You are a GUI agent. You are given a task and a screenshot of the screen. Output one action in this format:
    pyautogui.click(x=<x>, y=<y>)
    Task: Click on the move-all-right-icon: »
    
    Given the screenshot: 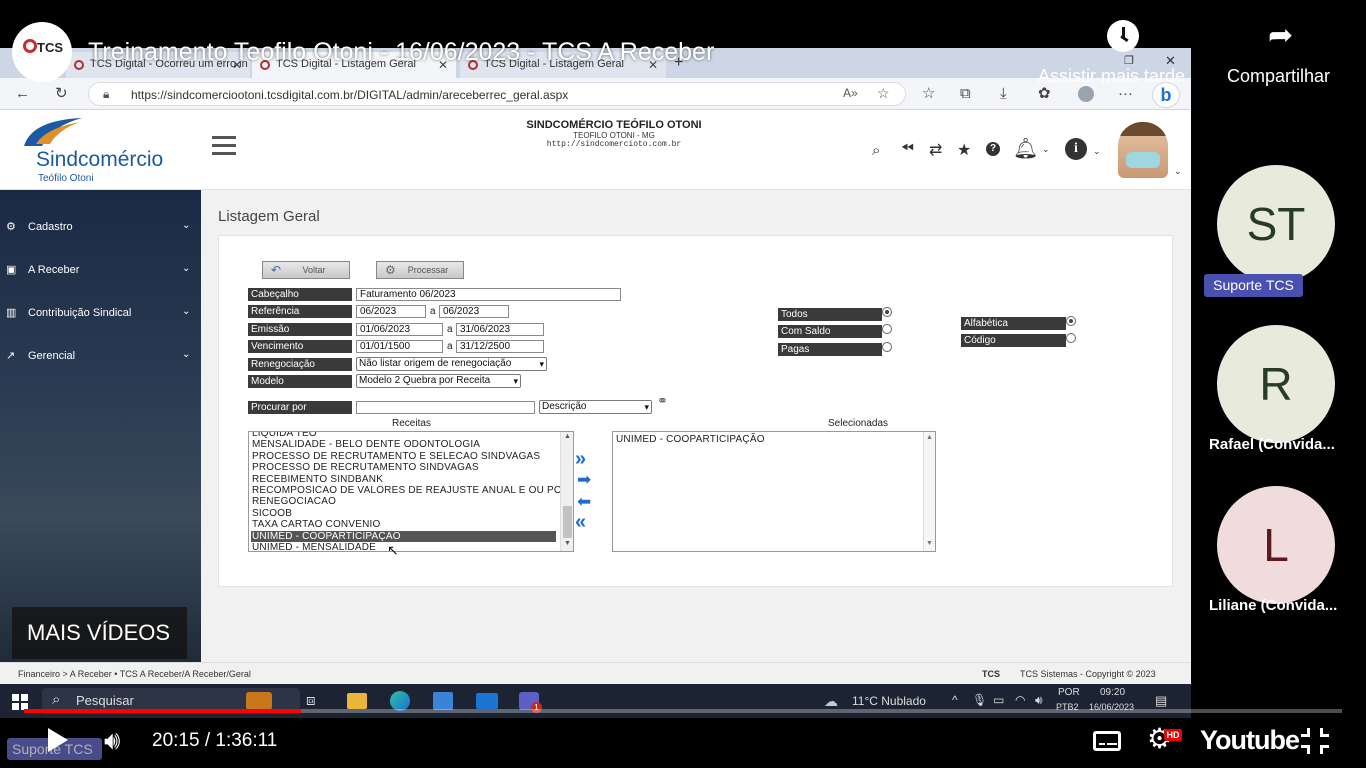 What is the action you would take?
    pyautogui.click(x=580, y=459)
    